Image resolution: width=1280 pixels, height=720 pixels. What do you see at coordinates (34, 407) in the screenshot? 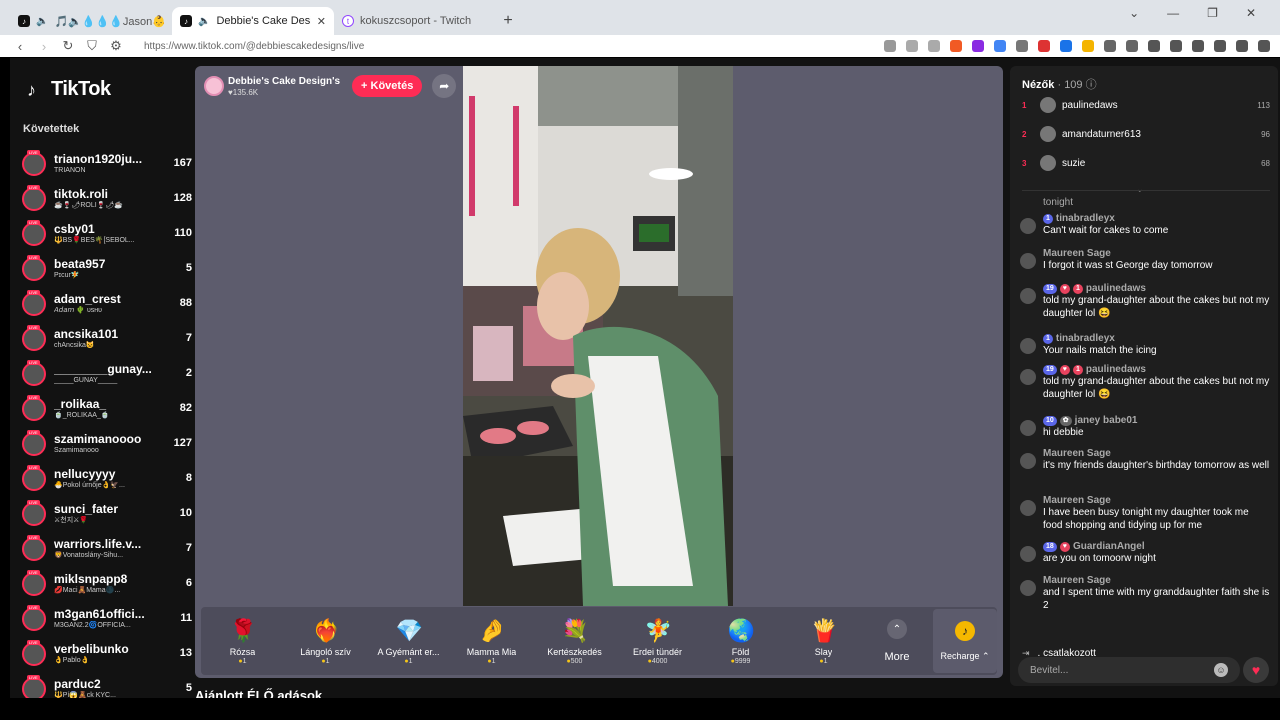
I see `avatar: LIVE` at bounding box center [34, 407].